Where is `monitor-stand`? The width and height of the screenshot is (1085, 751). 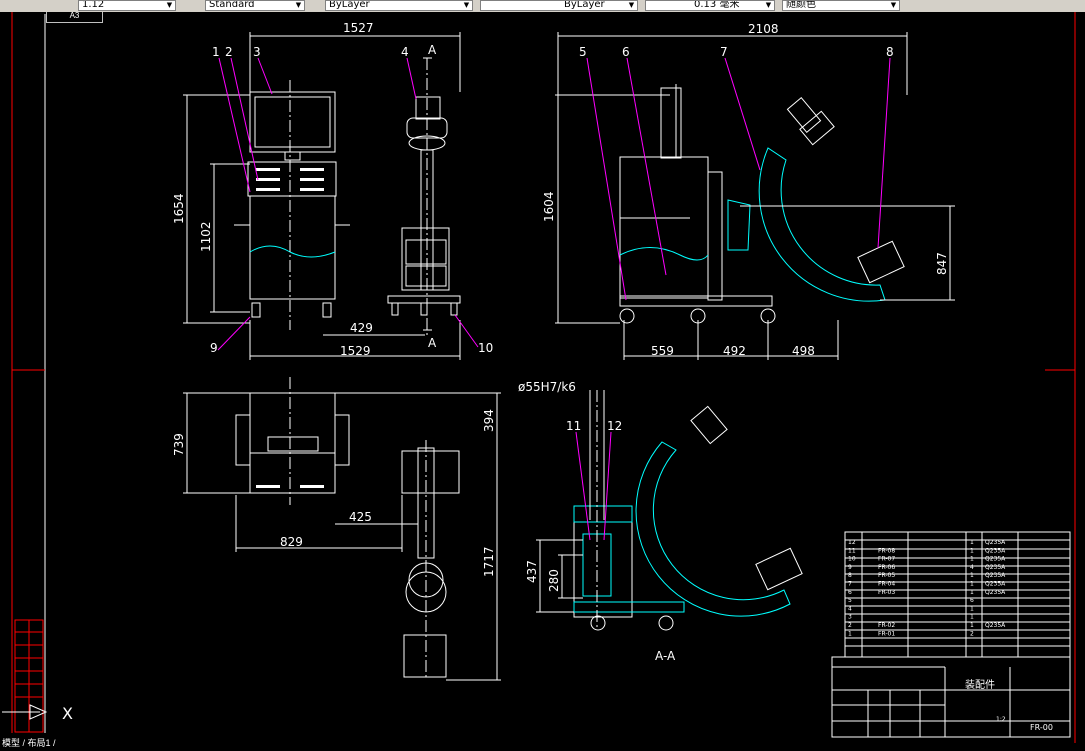 monitor-stand is located at coordinates (292, 156).